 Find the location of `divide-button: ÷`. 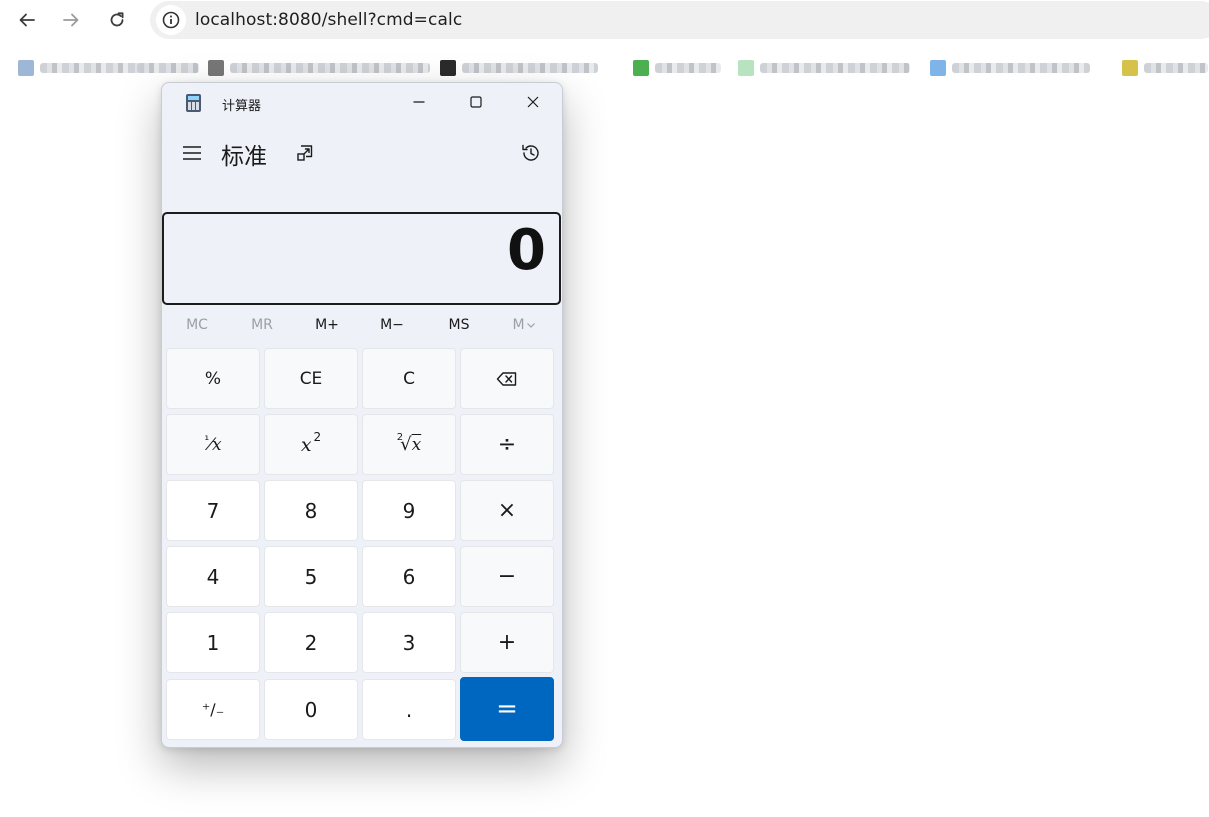

divide-button: ÷ is located at coordinates (507, 444).